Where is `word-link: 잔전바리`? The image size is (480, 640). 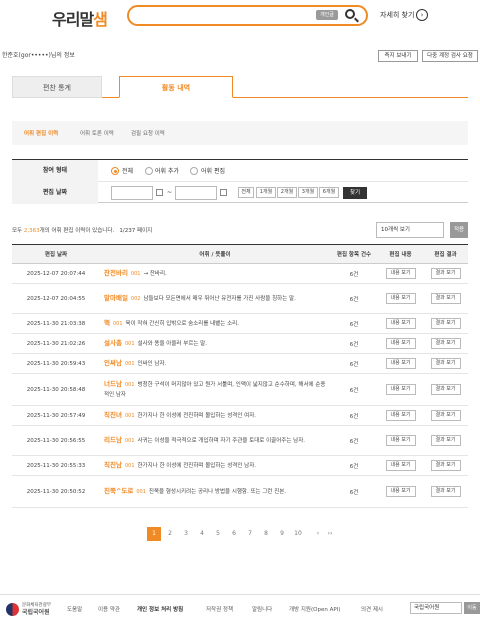 word-link: 잔전바리 is located at coordinates (116, 273).